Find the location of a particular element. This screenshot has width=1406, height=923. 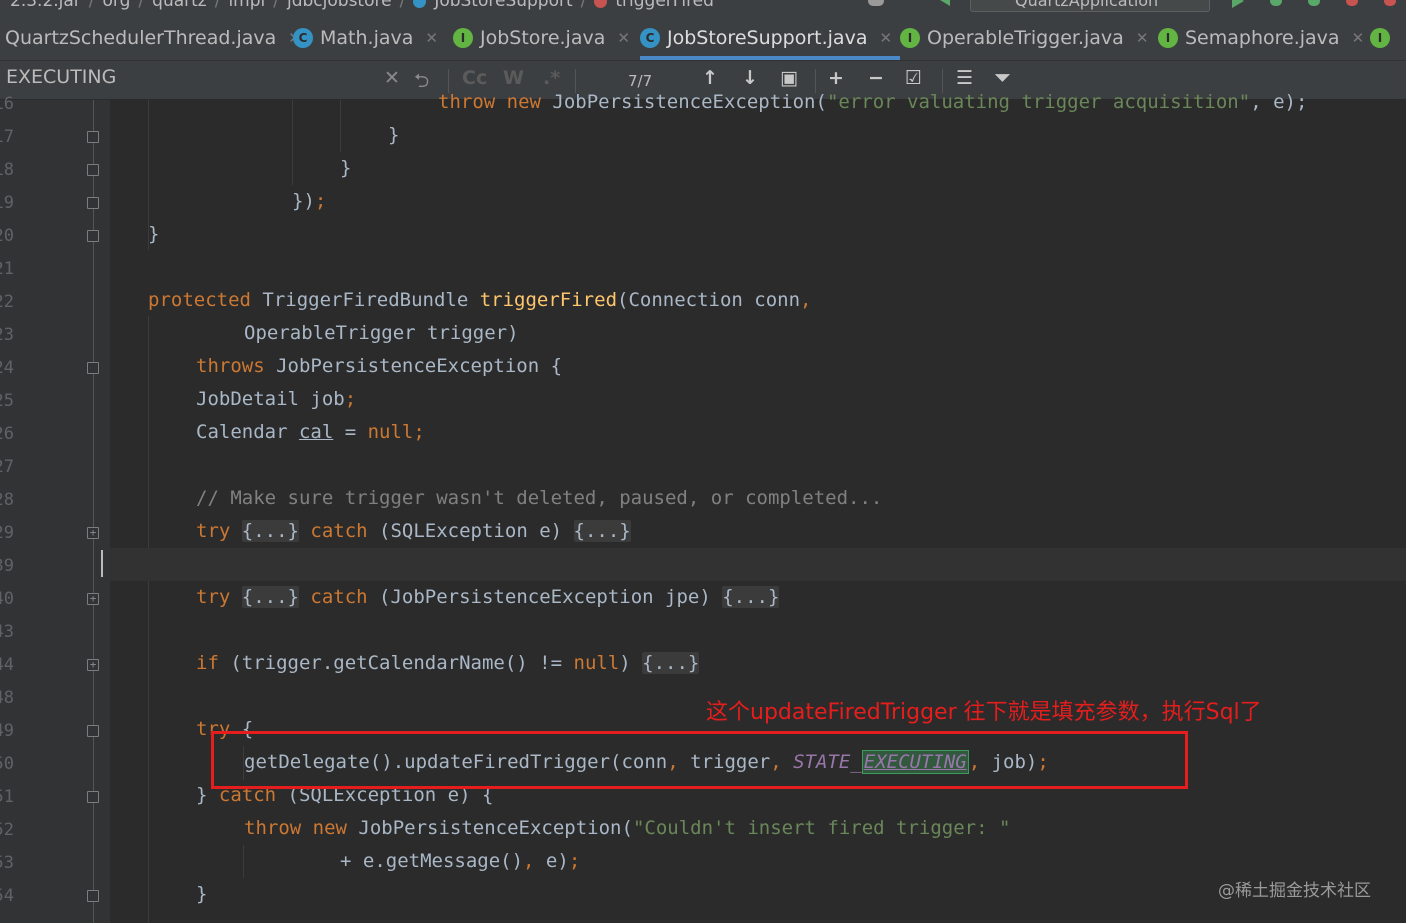

breadcrumb-item-impl: impl is located at coordinates (246, 5).